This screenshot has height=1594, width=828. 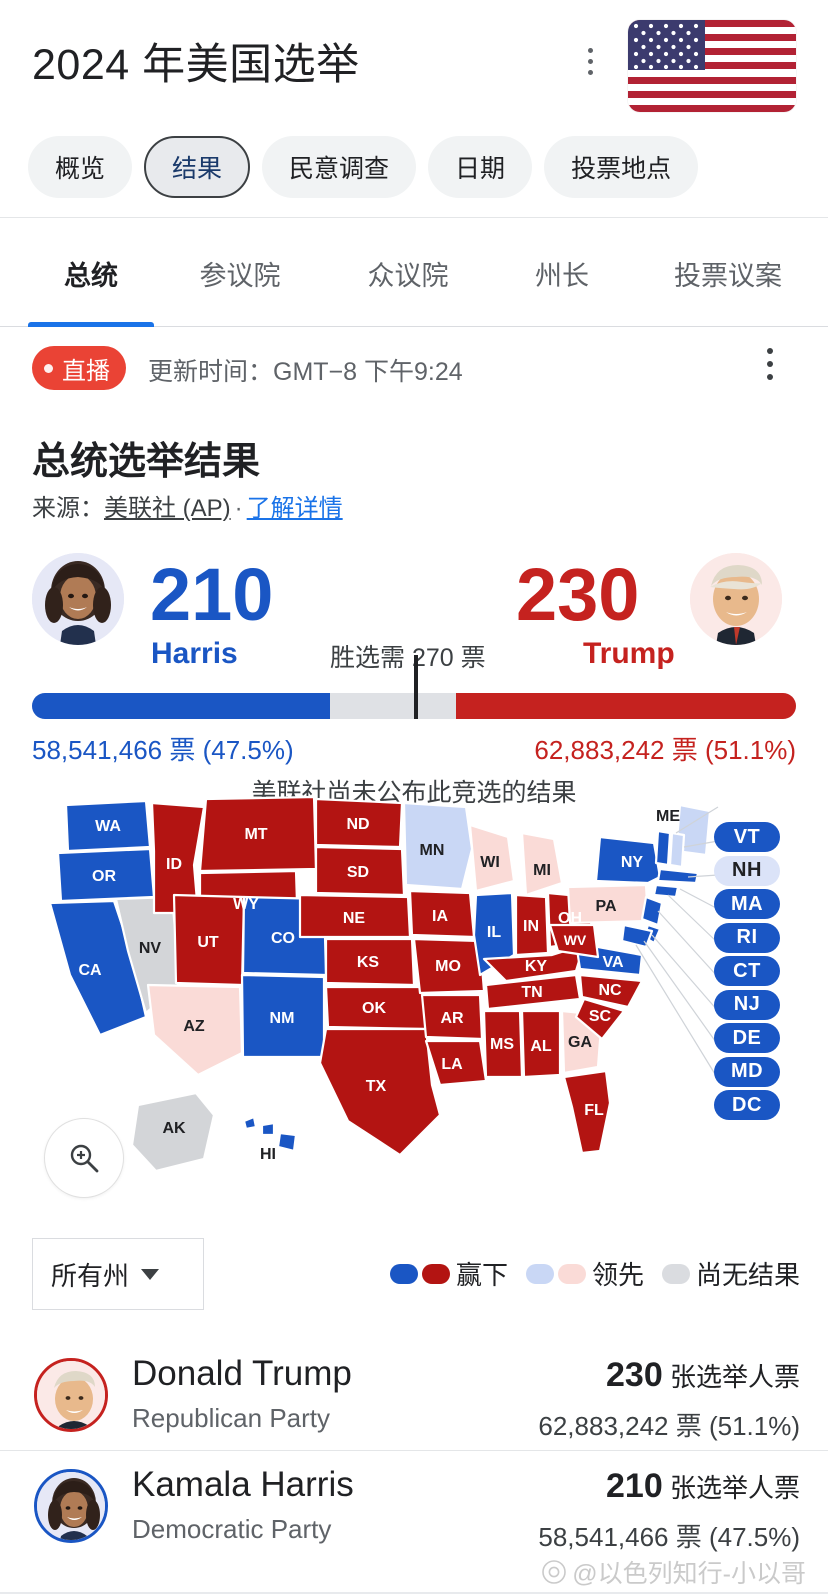 What do you see at coordinates (578, 594) in the screenshot?
I see `trump-electoral-count: 230` at bounding box center [578, 594].